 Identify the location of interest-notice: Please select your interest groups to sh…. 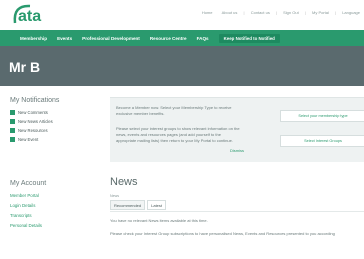
(178, 134).